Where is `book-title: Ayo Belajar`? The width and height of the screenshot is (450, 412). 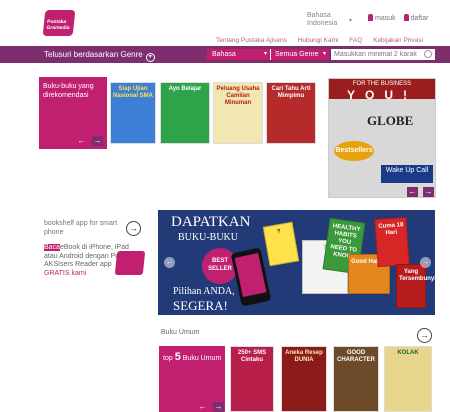 book-title: Ayo Belajar is located at coordinates (185, 89).